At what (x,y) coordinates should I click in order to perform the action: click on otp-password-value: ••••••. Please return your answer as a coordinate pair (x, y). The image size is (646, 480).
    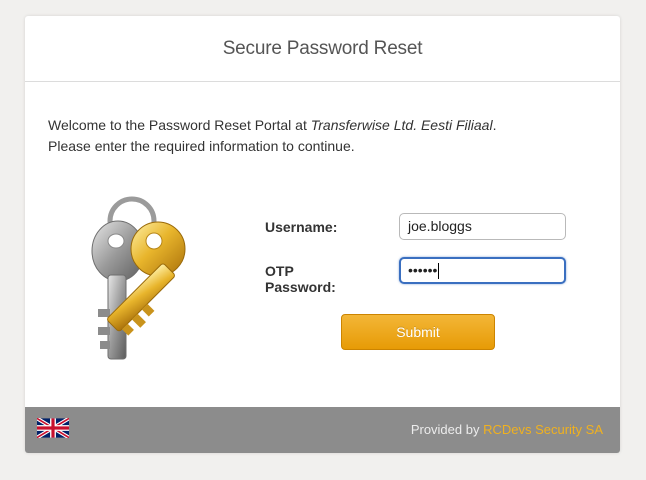
    Looking at the image, I should click on (423, 270).